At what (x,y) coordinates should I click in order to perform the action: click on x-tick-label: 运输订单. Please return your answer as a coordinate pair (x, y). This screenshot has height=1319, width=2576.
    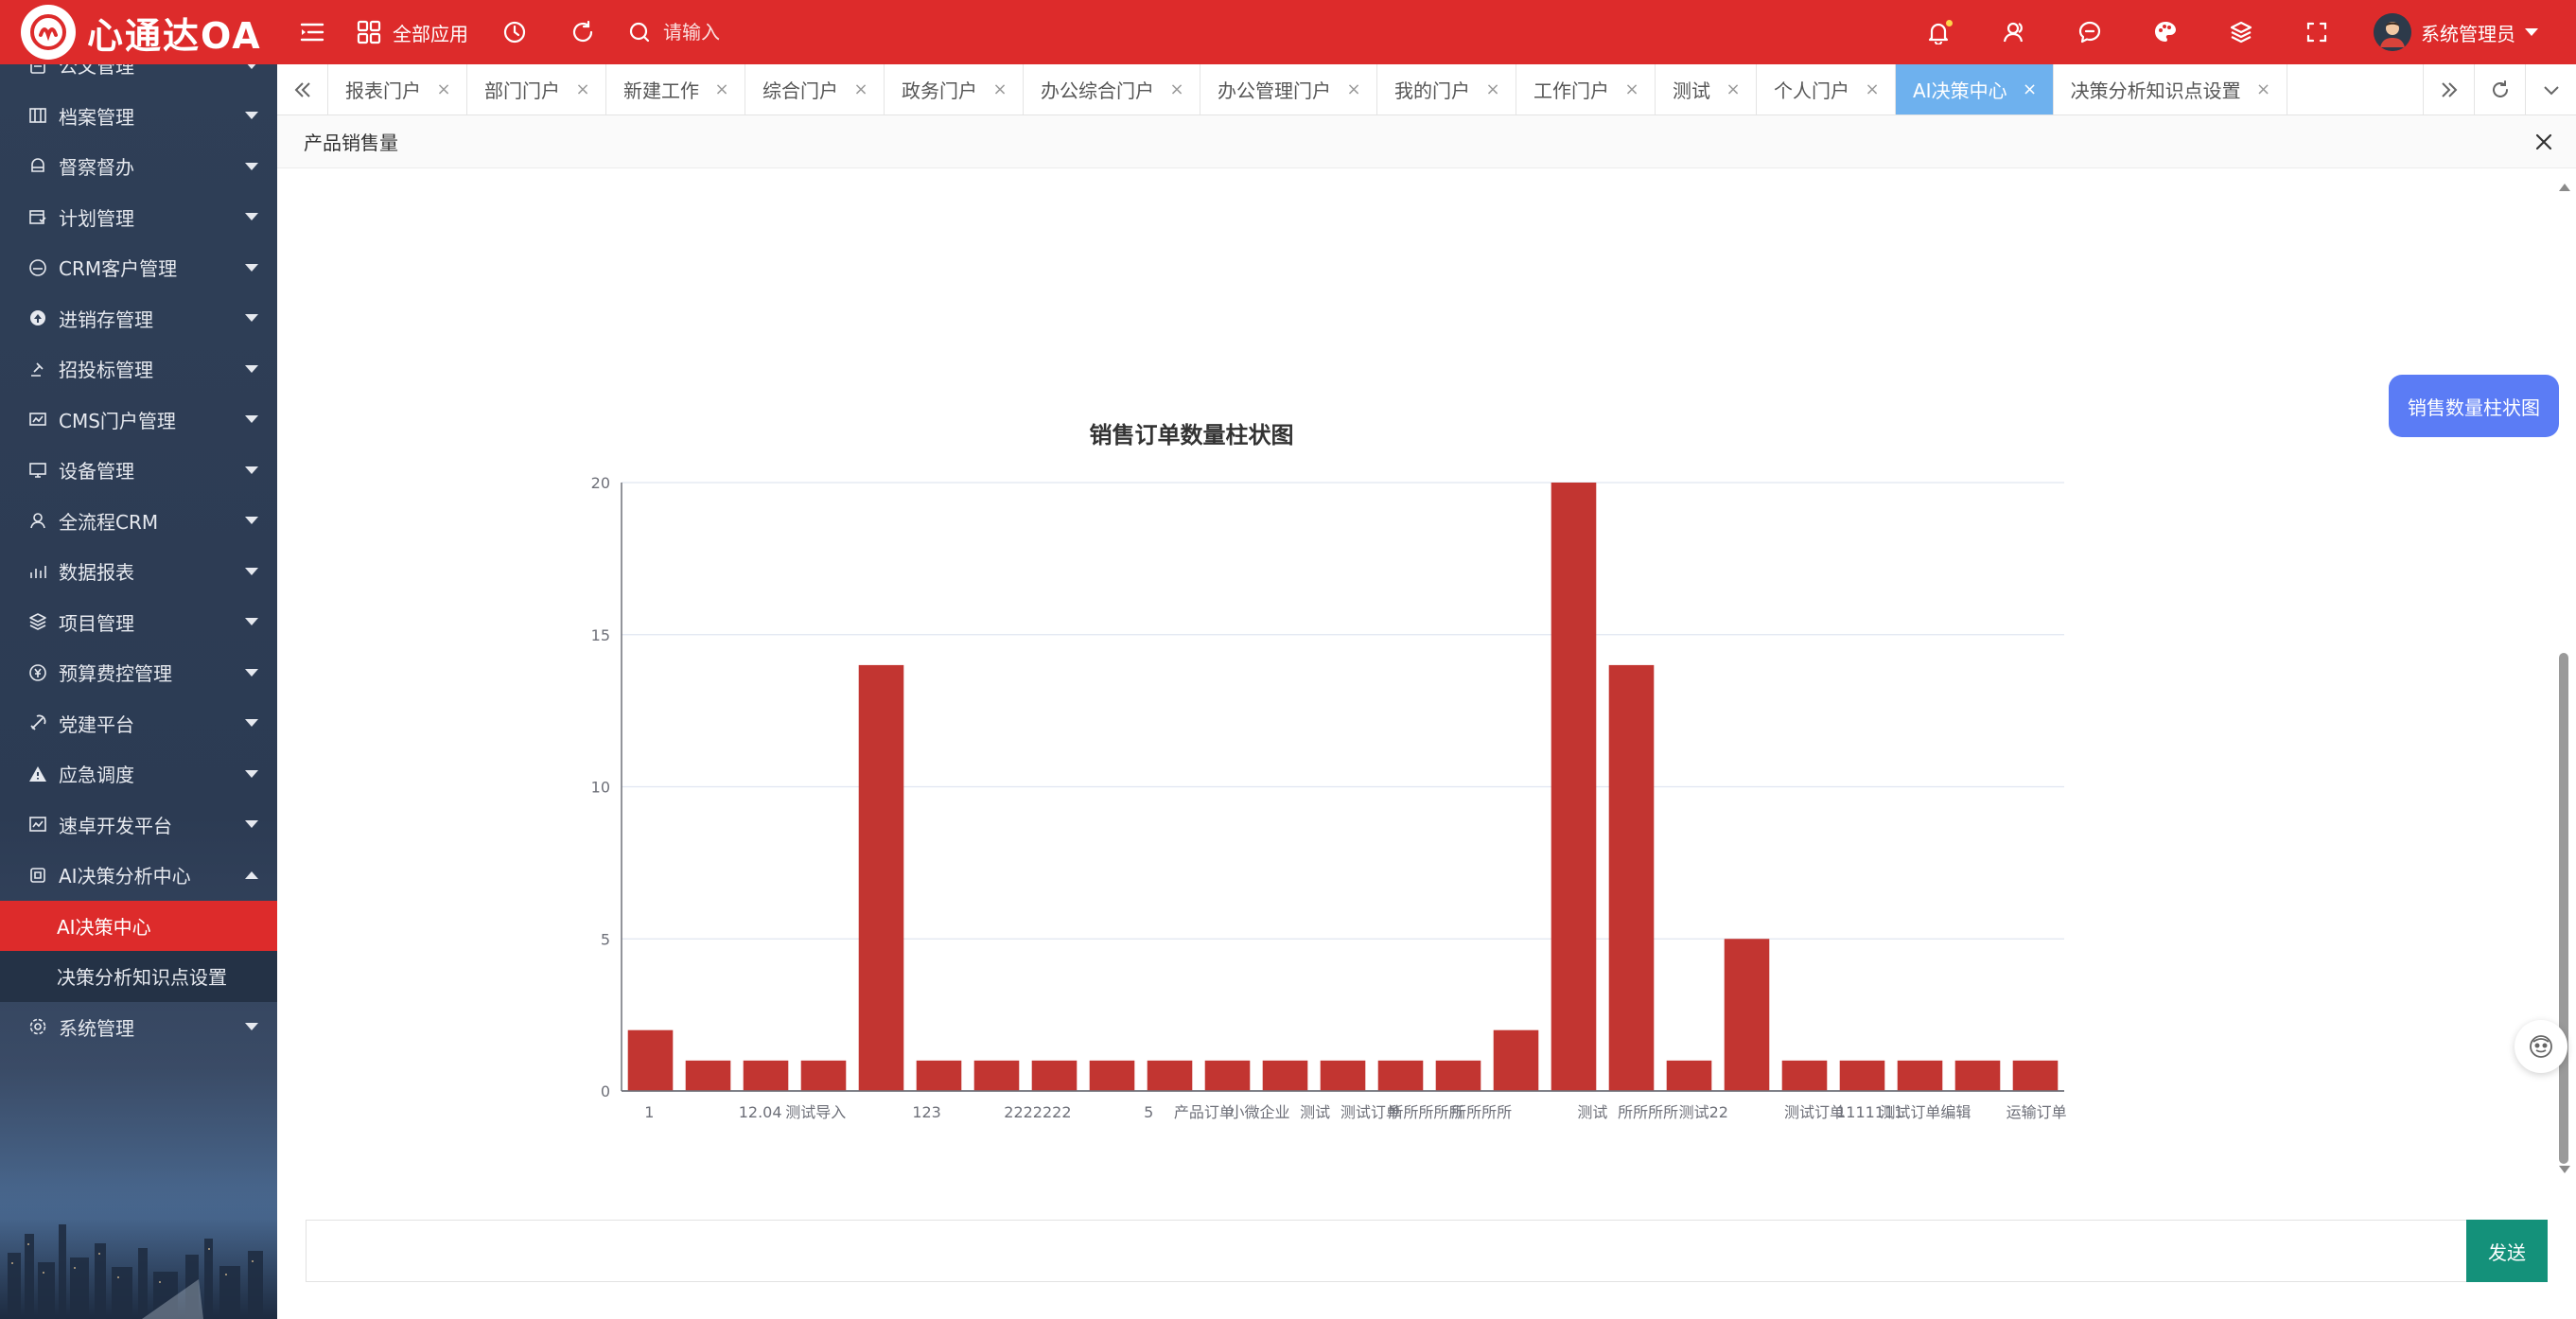
    Looking at the image, I should click on (2037, 1112).